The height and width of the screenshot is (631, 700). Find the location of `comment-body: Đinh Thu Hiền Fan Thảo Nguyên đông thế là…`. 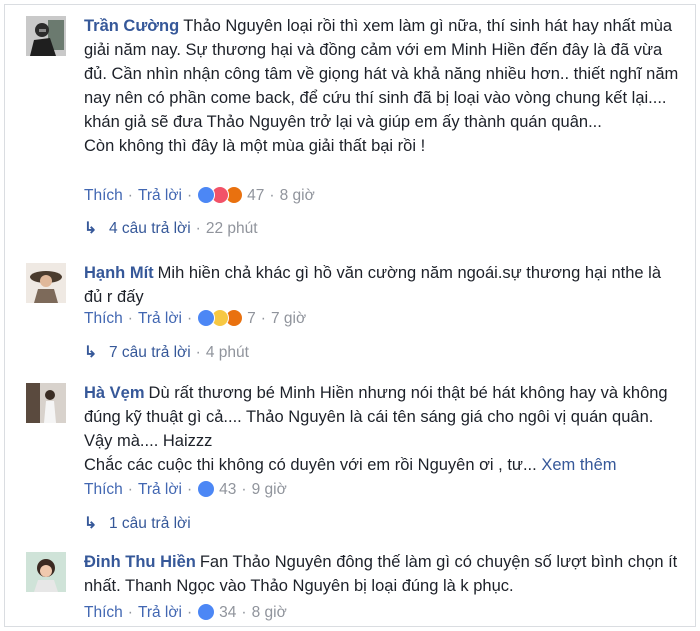

comment-body: Đinh Thu Hiền Fan Thảo Nguyên đông thế là… is located at coordinates (381, 574).